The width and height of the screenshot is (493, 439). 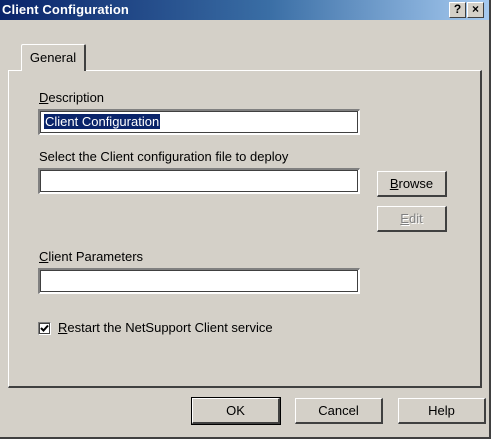 What do you see at coordinates (412, 219) in the screenshot?
I see `edit-button: Edit` at bounding box center [412, 219].